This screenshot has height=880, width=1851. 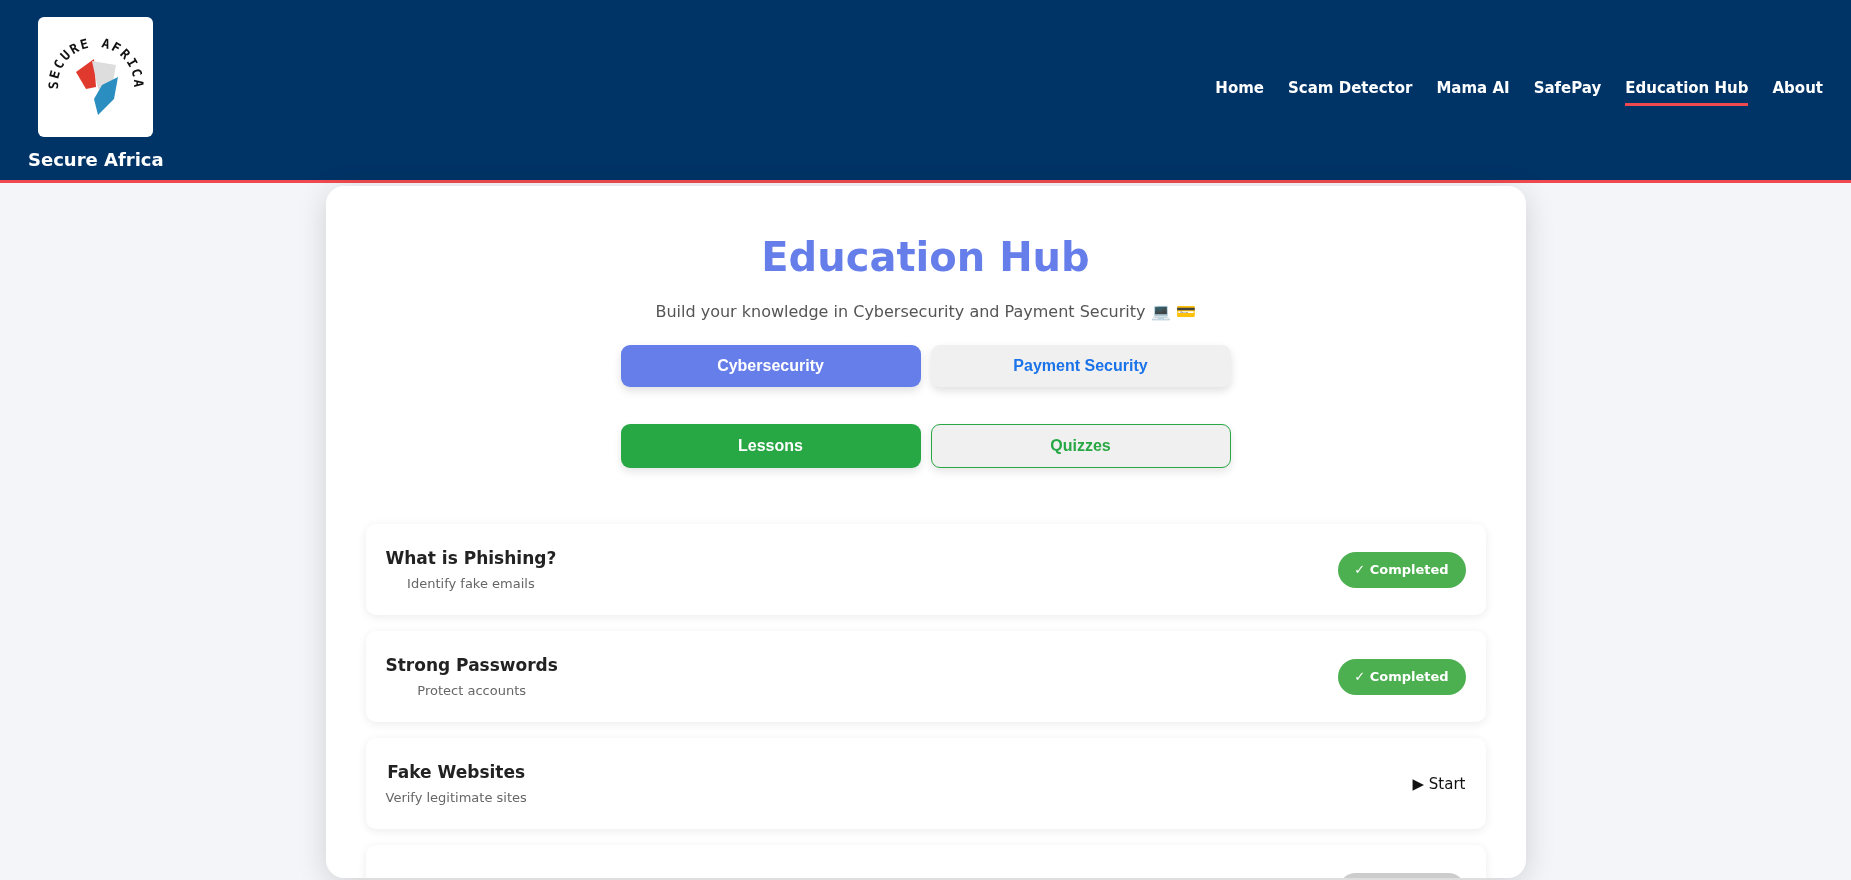 What do you see at coordinates (770, 366) in the screenshot?
I see `topic-tab: Cybersecurity` at bounding box center [770, 366].